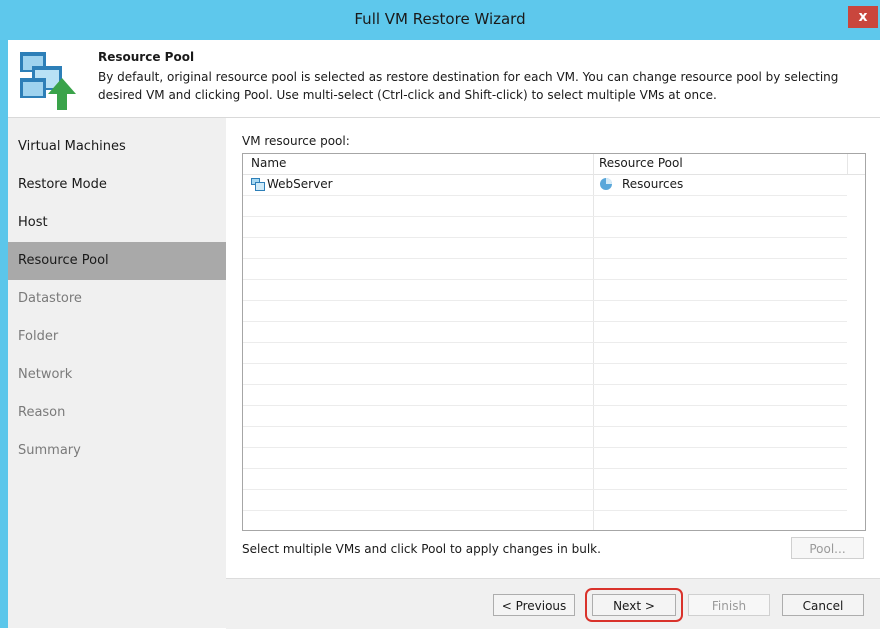 The height and width of the screenshot is (629, 880). What do you see at coordinates (847, 164) in the screenshot?
I see `column-divider` at bounding box center [847, 164].